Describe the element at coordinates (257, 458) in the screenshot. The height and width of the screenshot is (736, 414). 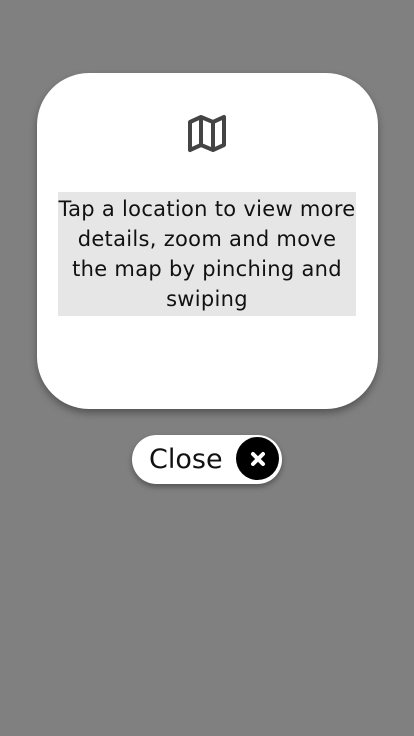
I see `close-icon` at that location.